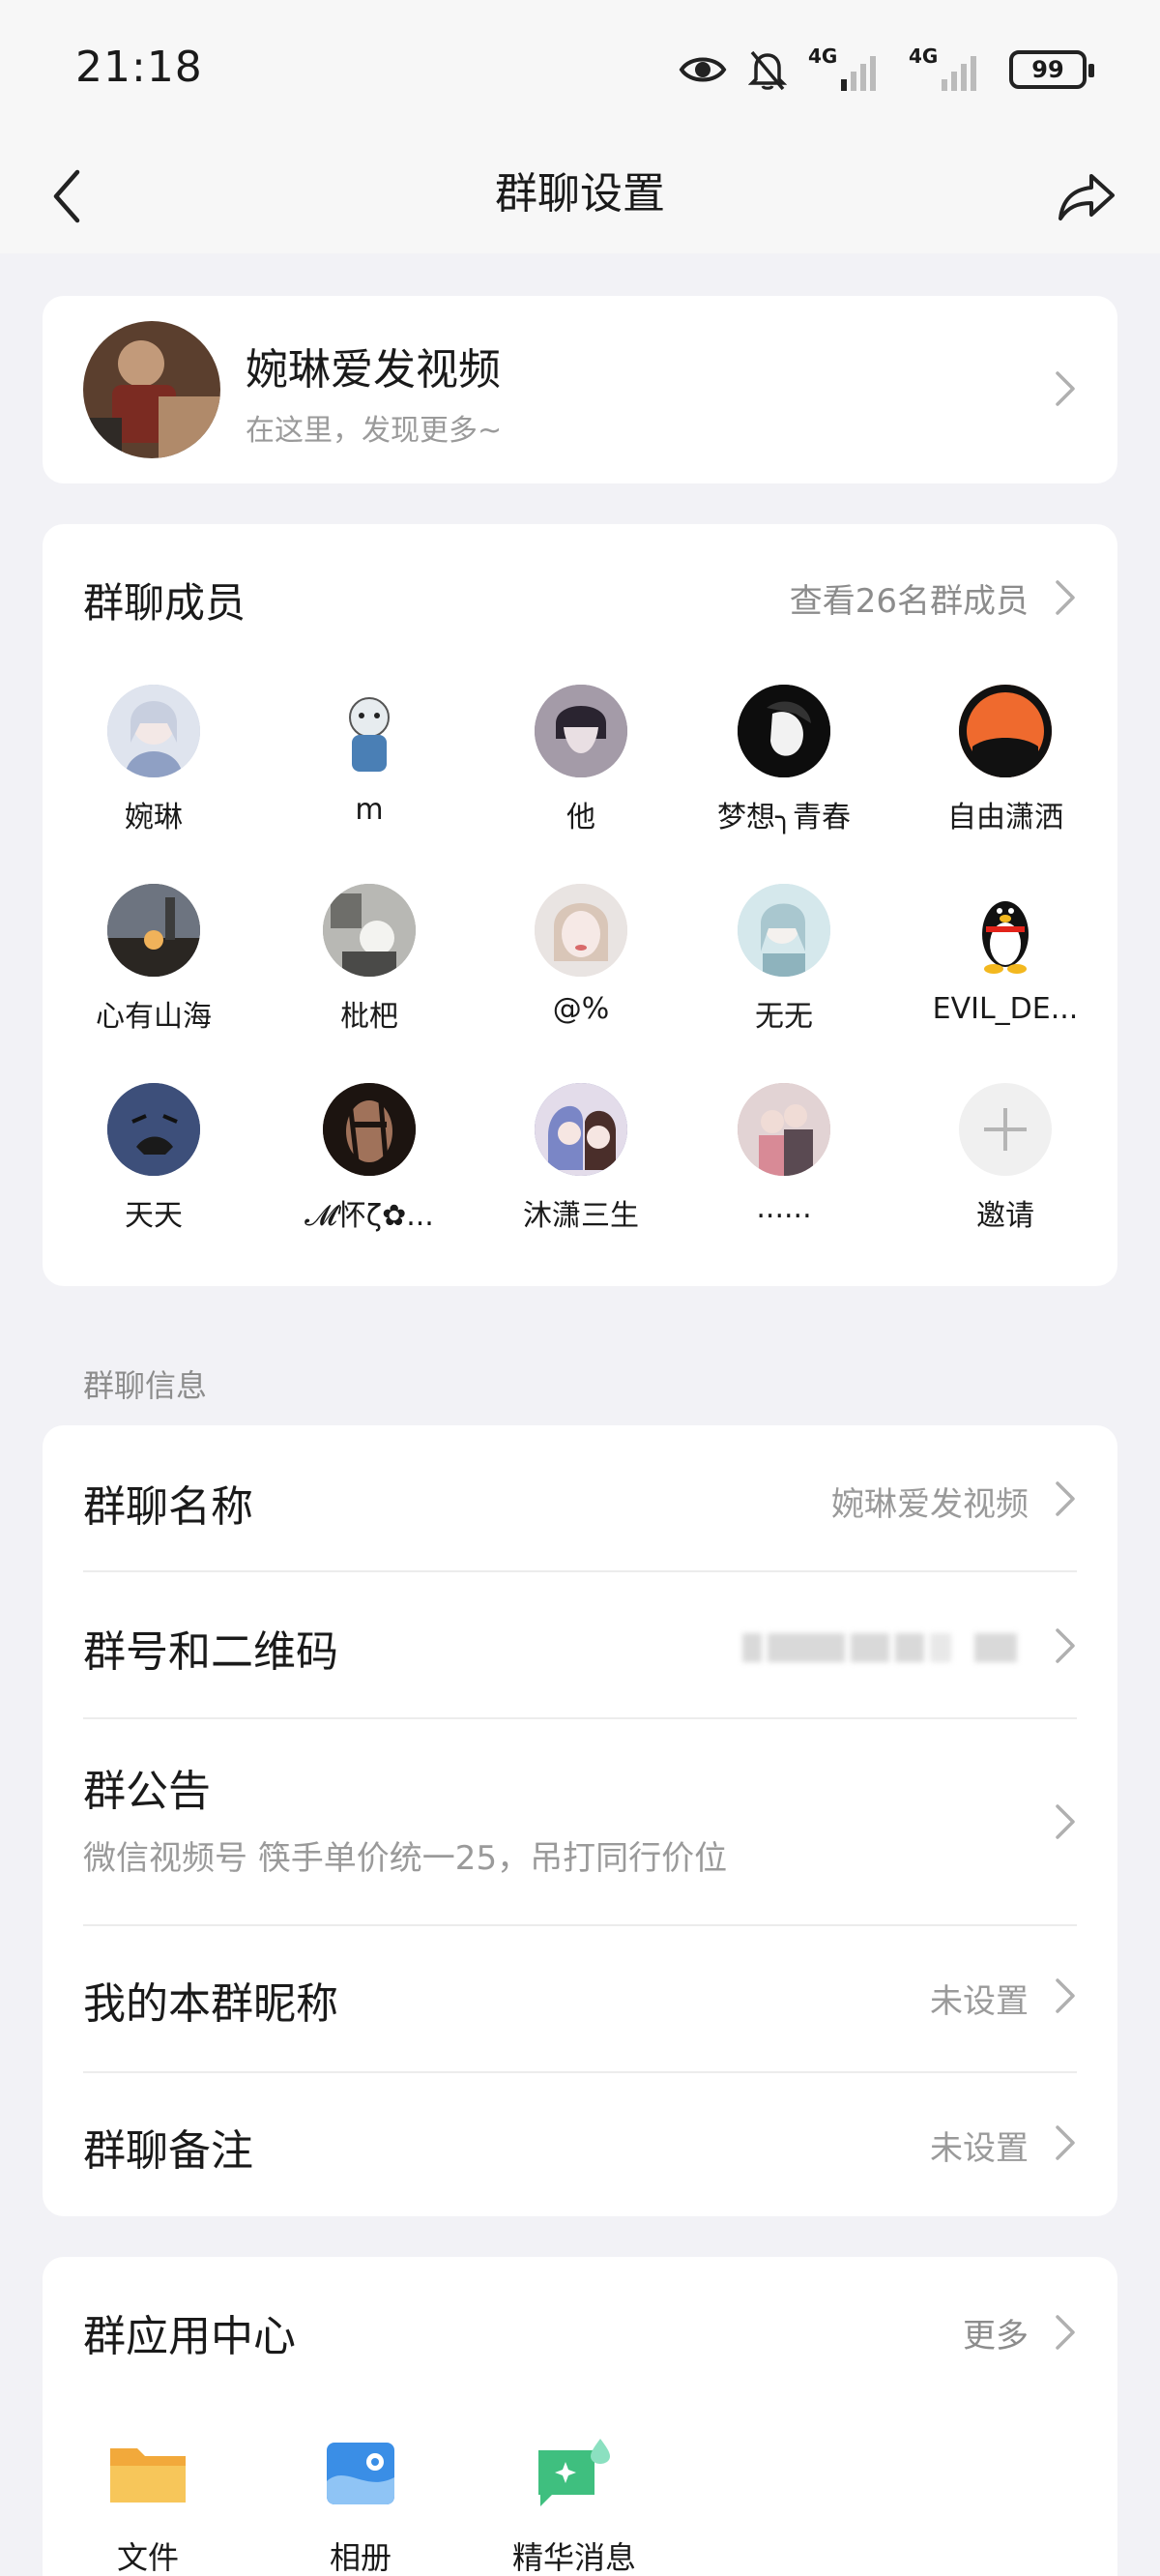 Image resolution: width=1160 pixels, height=2576 pixels. I want to click on invite-button: 邀请, so click(1005, 1158).